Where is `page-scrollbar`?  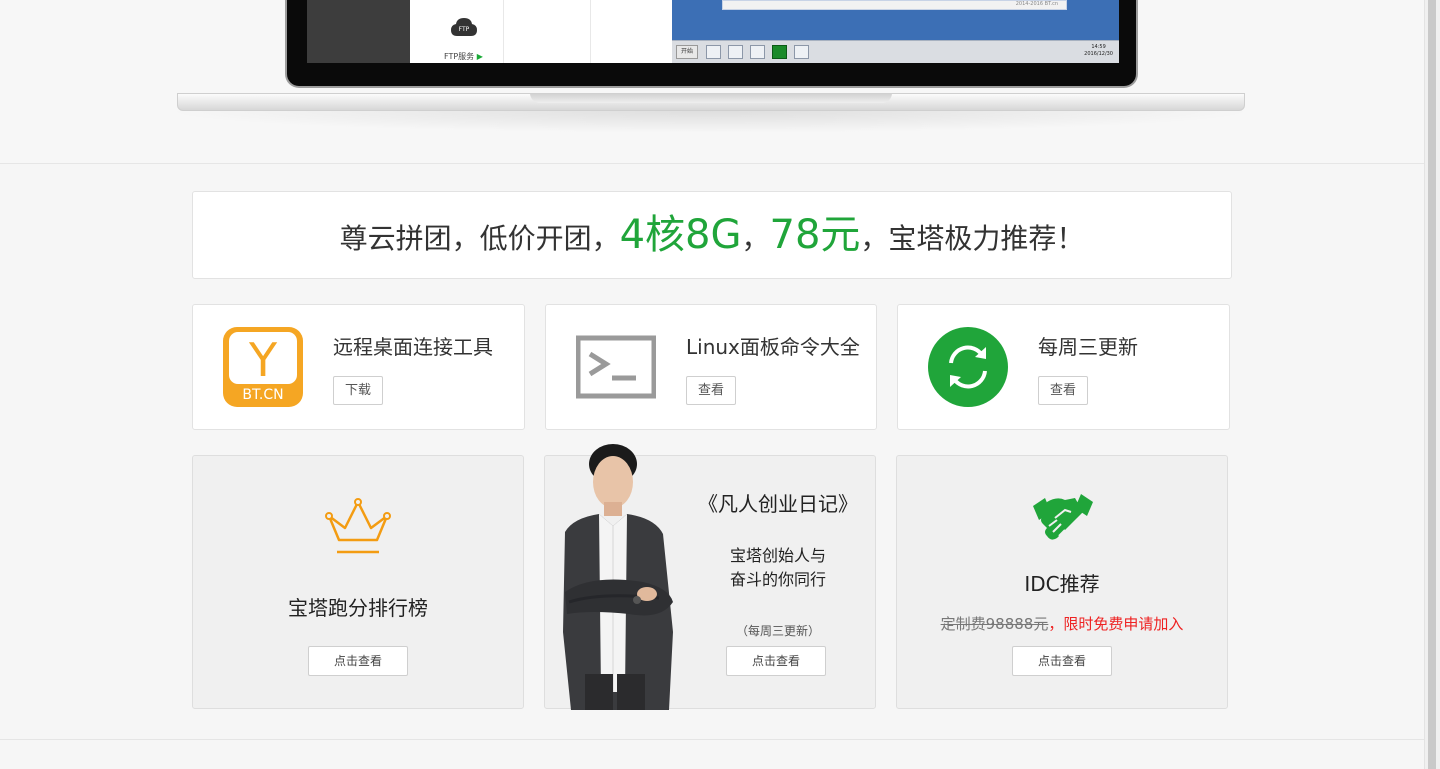 page-scrollbar is located at coordinates (1432, 384).